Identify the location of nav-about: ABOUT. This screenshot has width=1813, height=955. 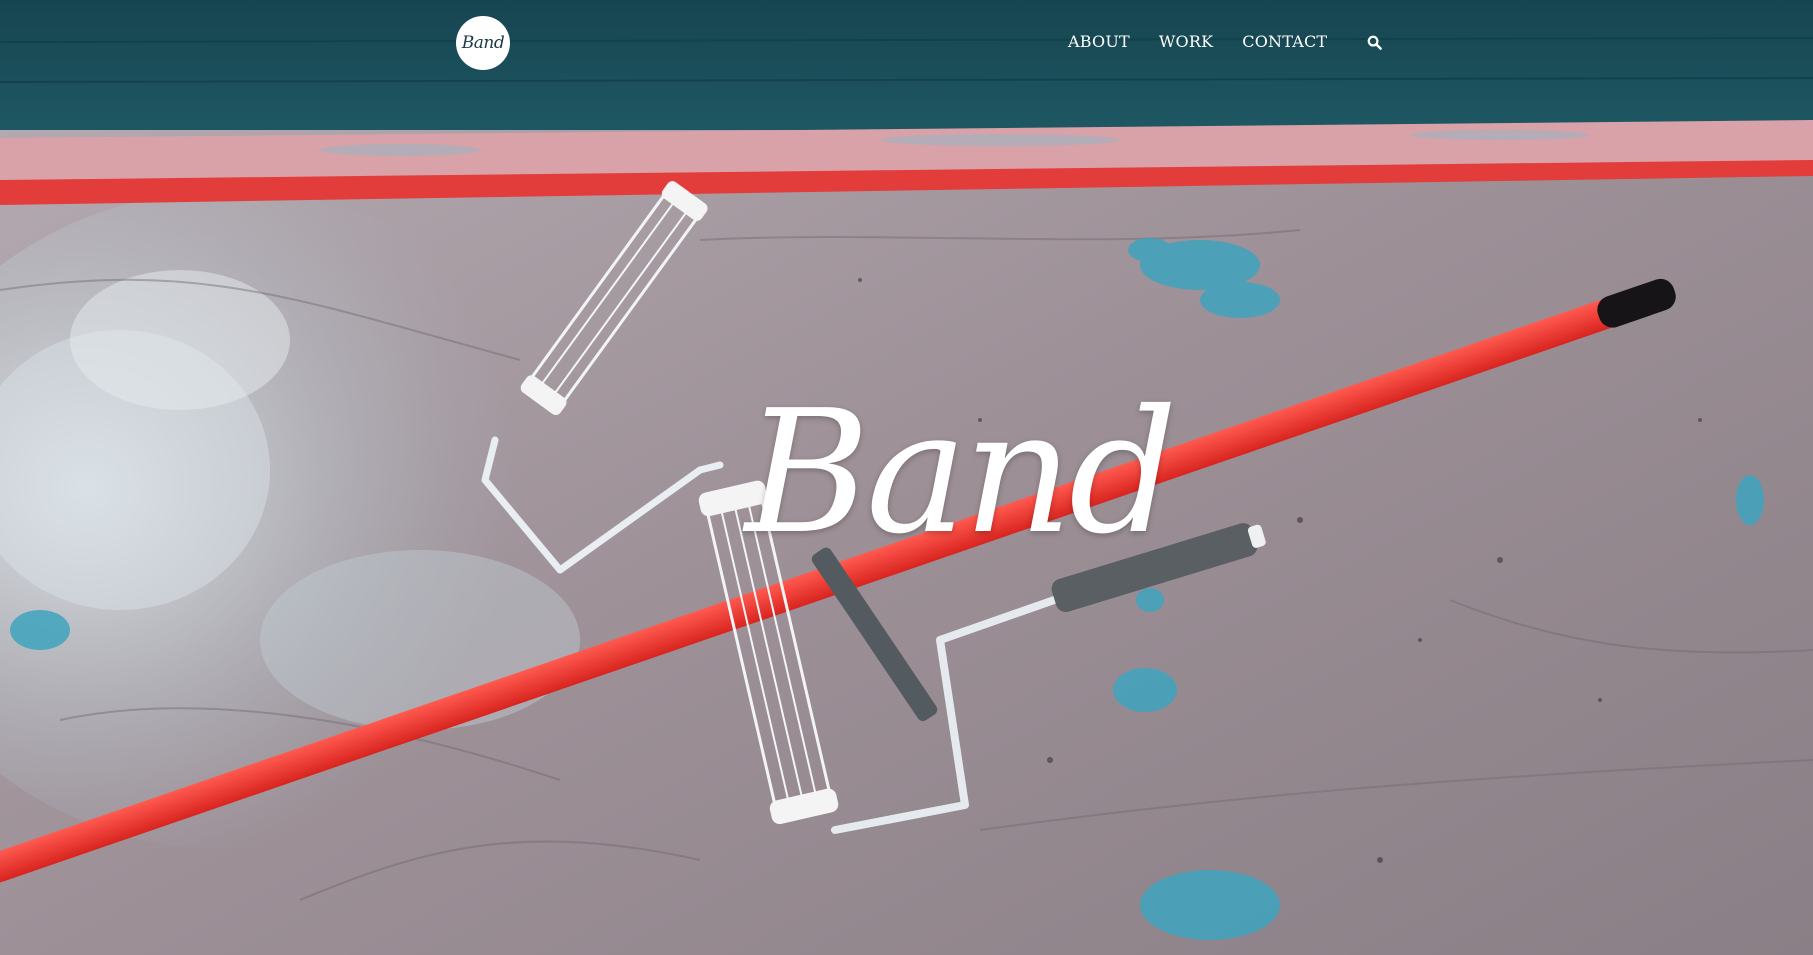
(1099, 42).